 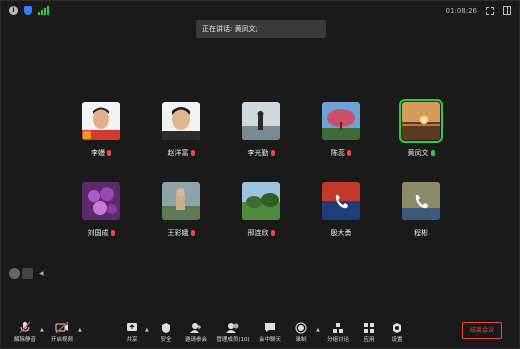 I want to click on security-button: 安全, so click(x=166, y=332).